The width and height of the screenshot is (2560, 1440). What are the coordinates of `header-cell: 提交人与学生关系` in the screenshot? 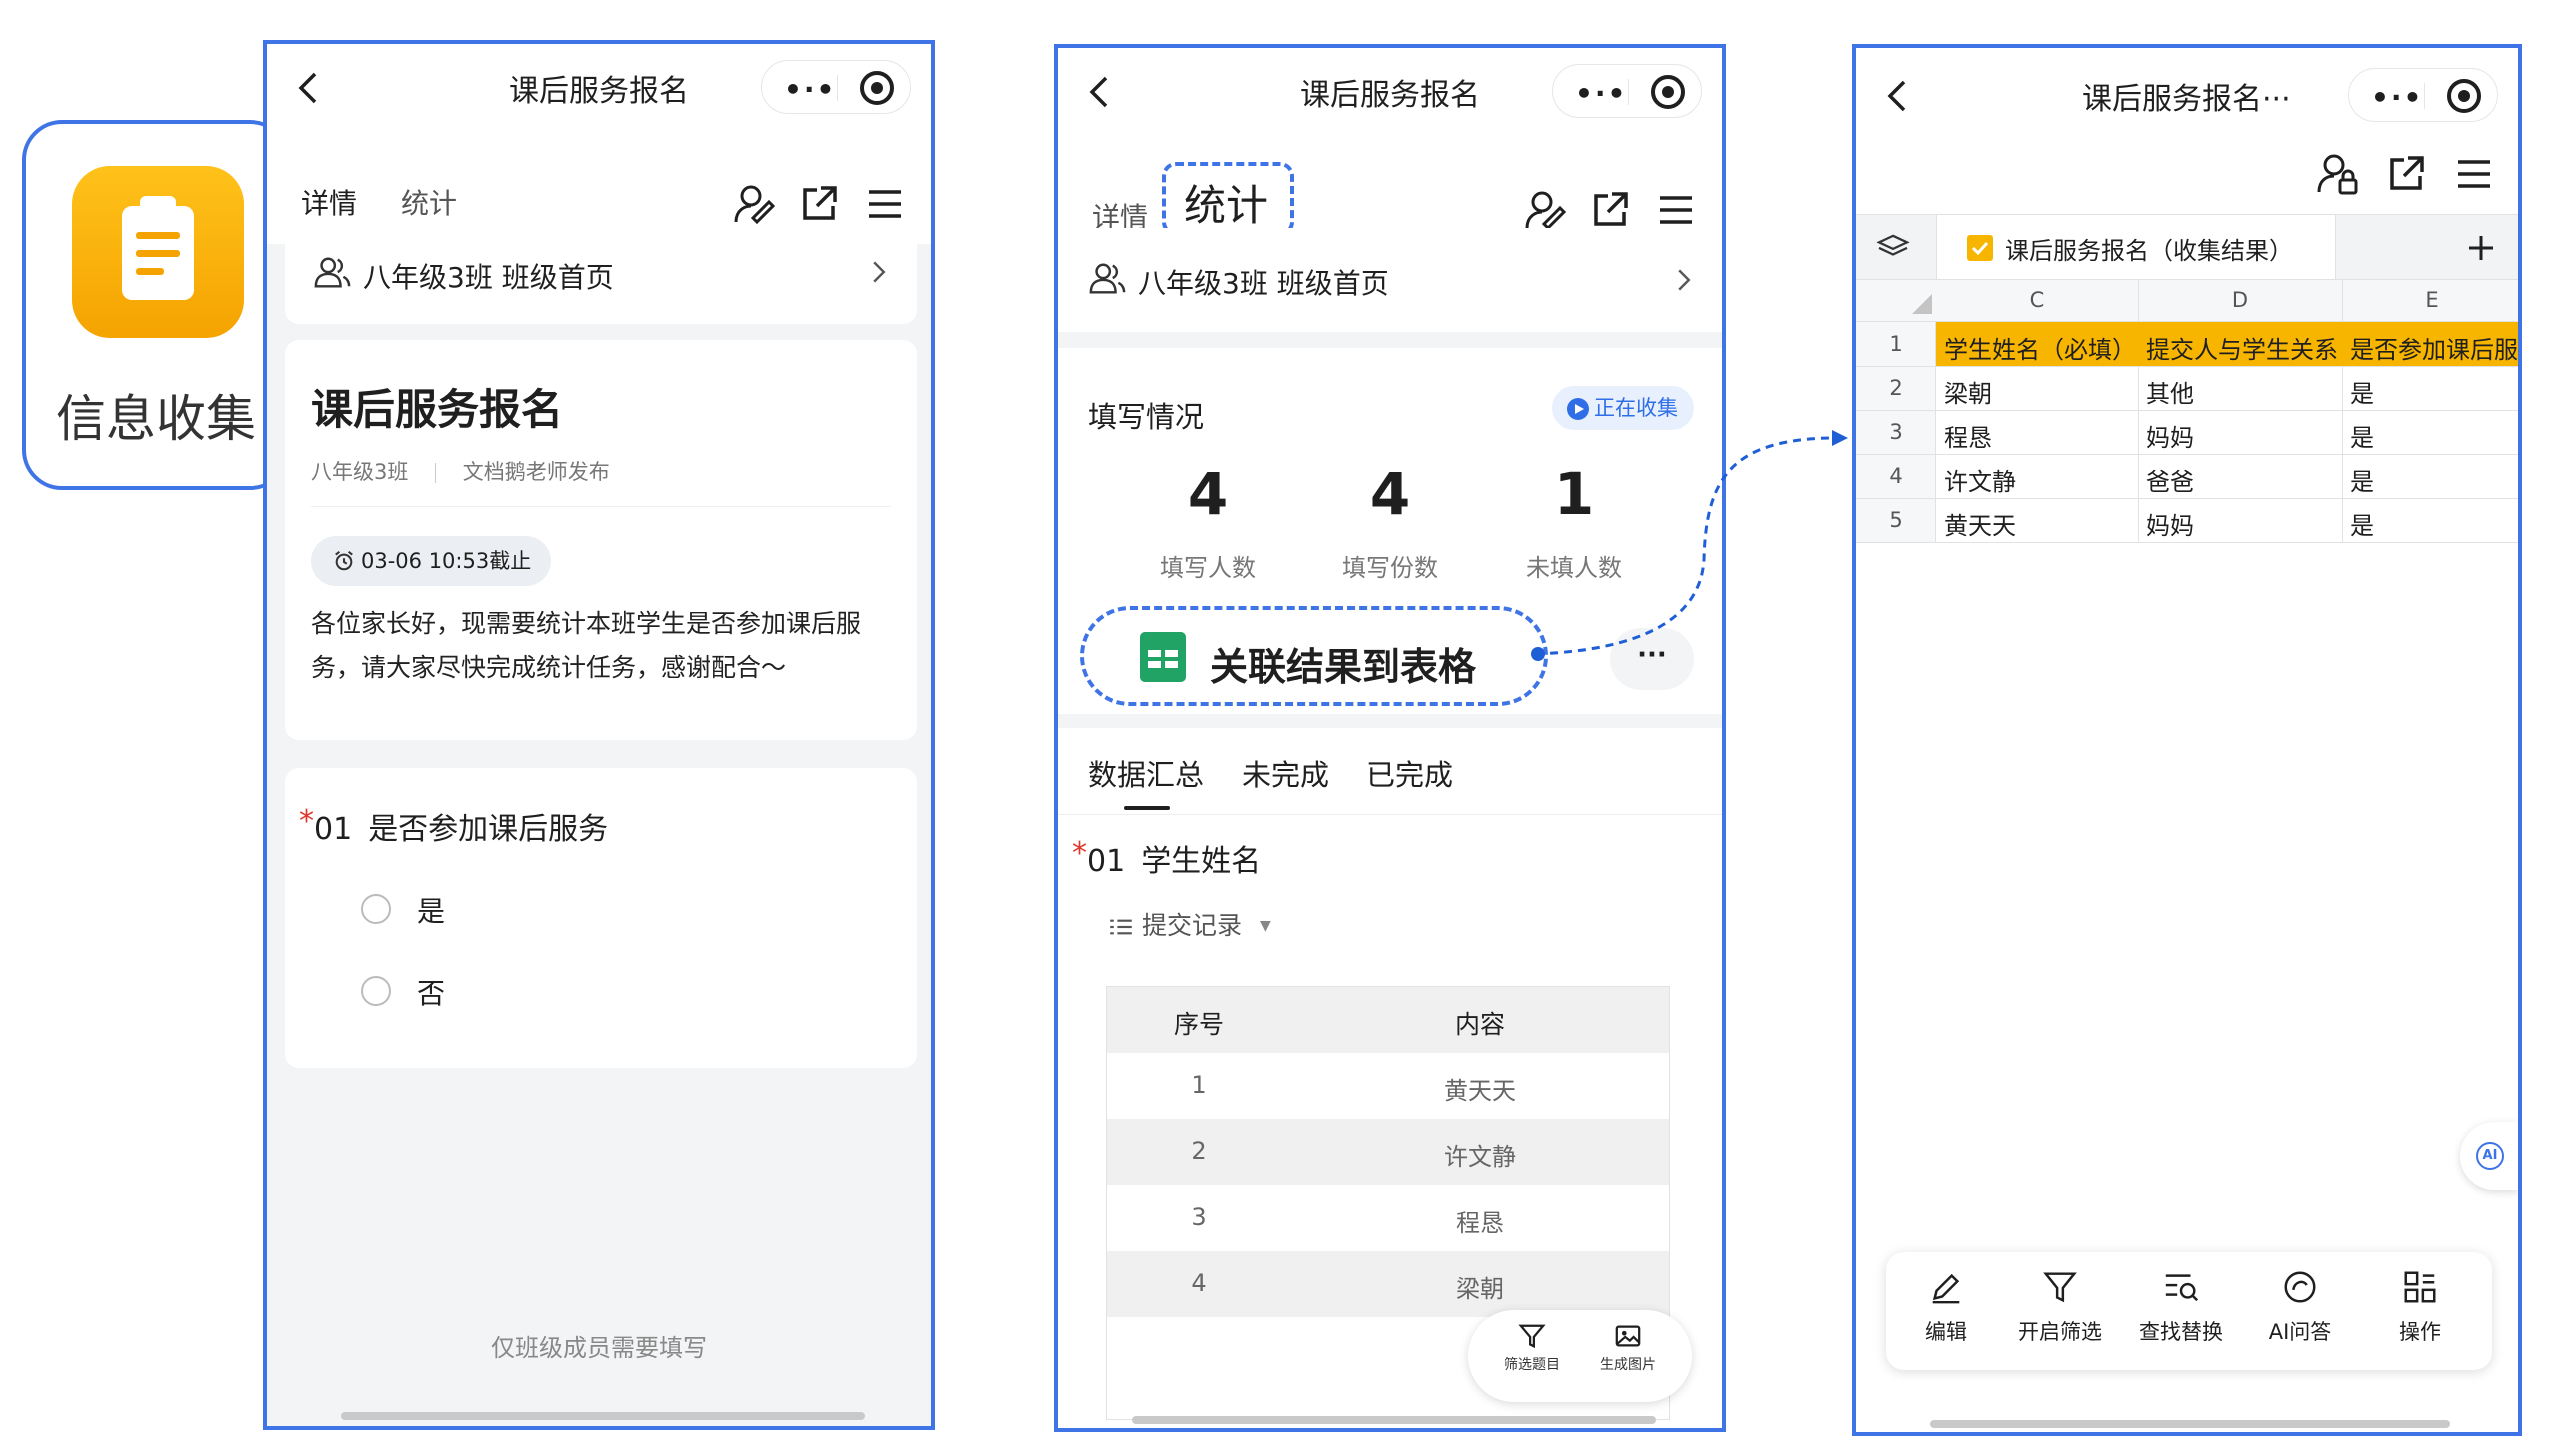 It's located at (2243, 347).